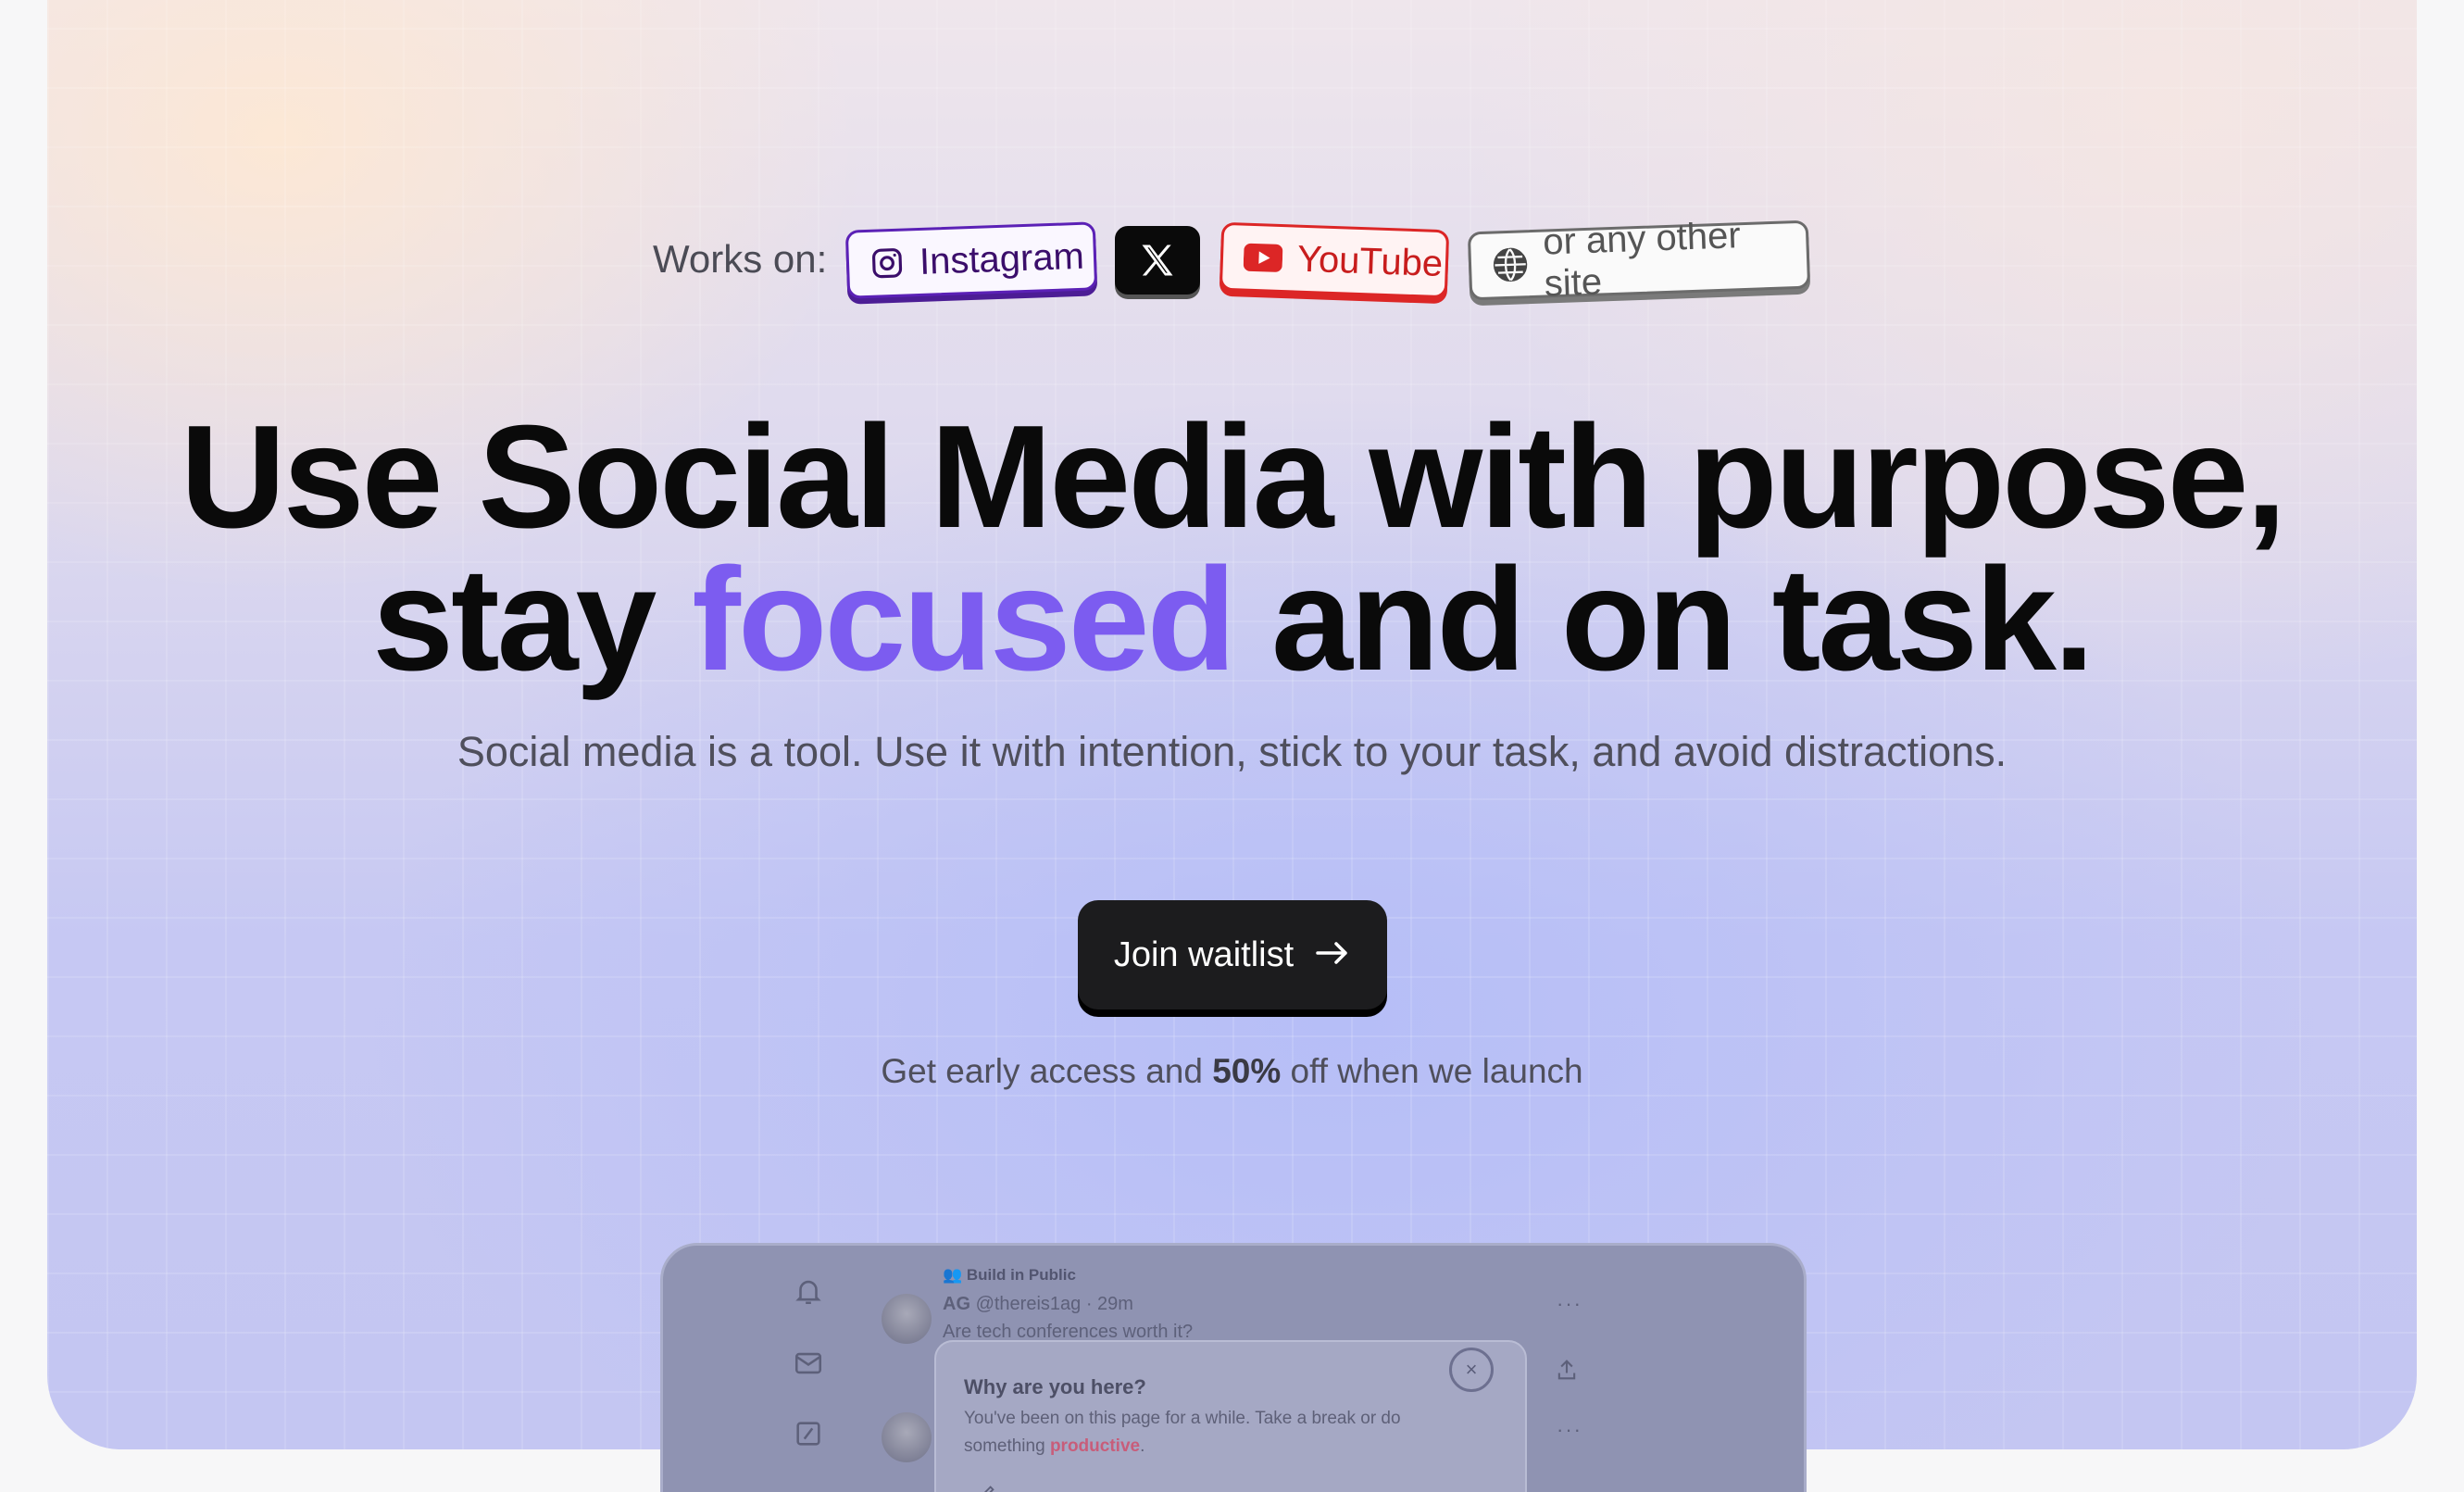  Describe the element at coordinates (1510, 264) in the screenshot. I see `globe-icon` at that location.